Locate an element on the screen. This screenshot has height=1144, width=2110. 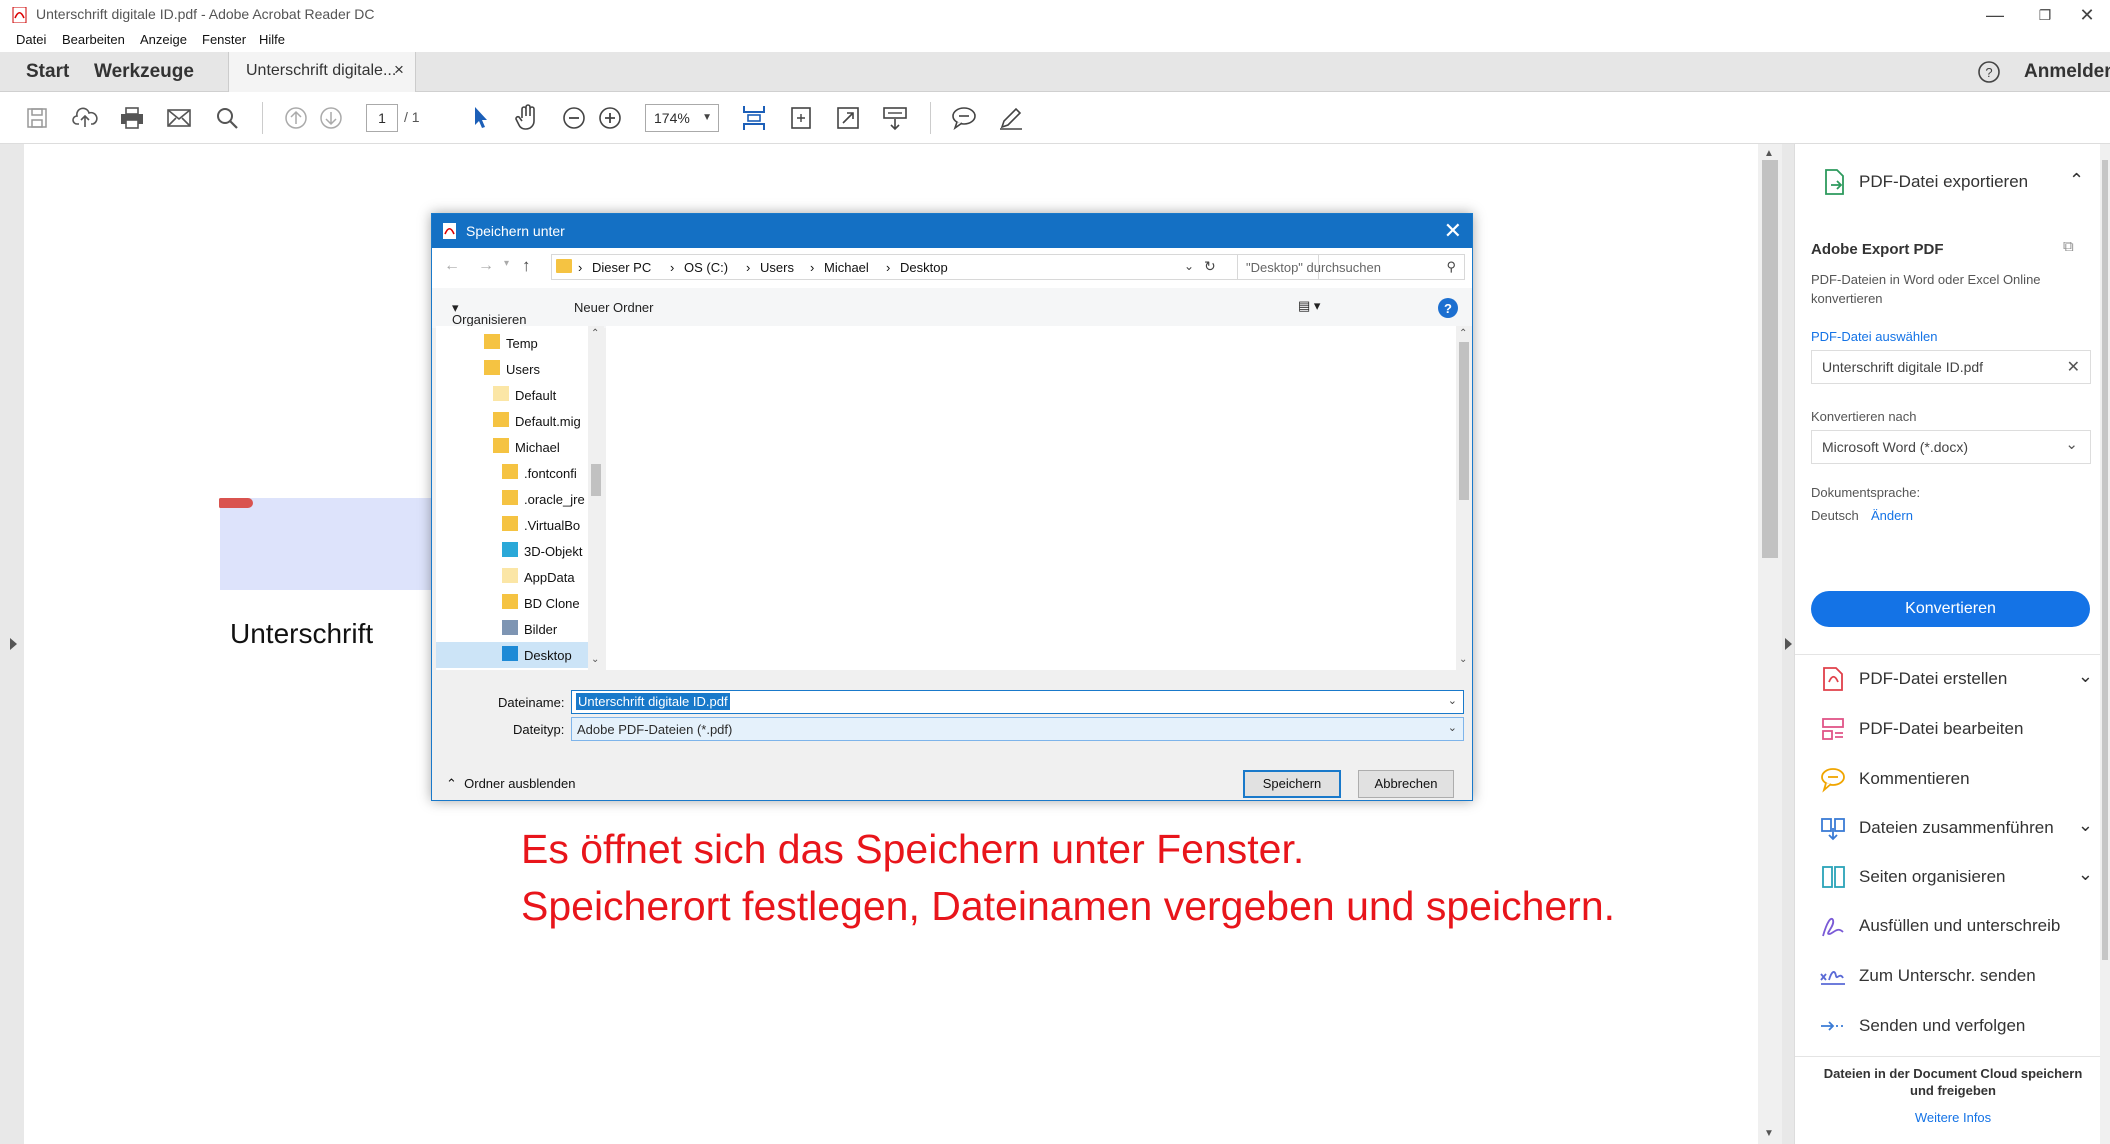
zoom-select: 174% ▼ is located at coordinates (682, 118).